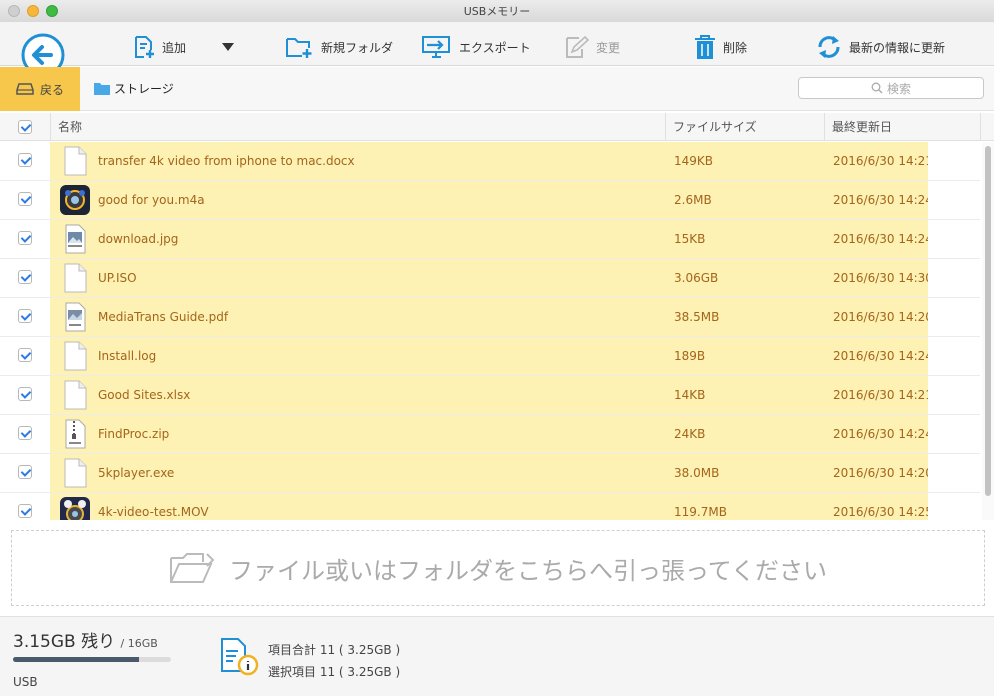  Describe the element at coordinates (720, 47) in the screenshot. I see `delete-button: 削除` at that location.